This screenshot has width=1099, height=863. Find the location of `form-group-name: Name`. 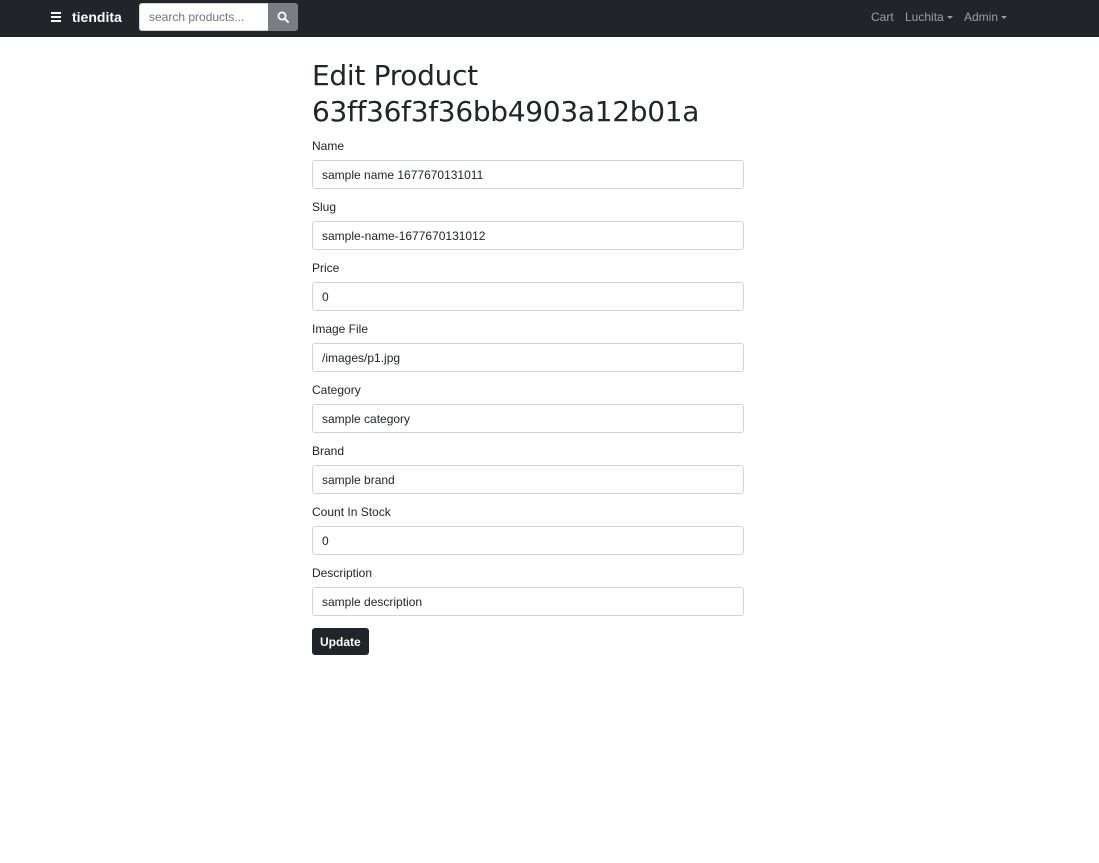

form-group-name: Name is located at coordinates (528, 164).